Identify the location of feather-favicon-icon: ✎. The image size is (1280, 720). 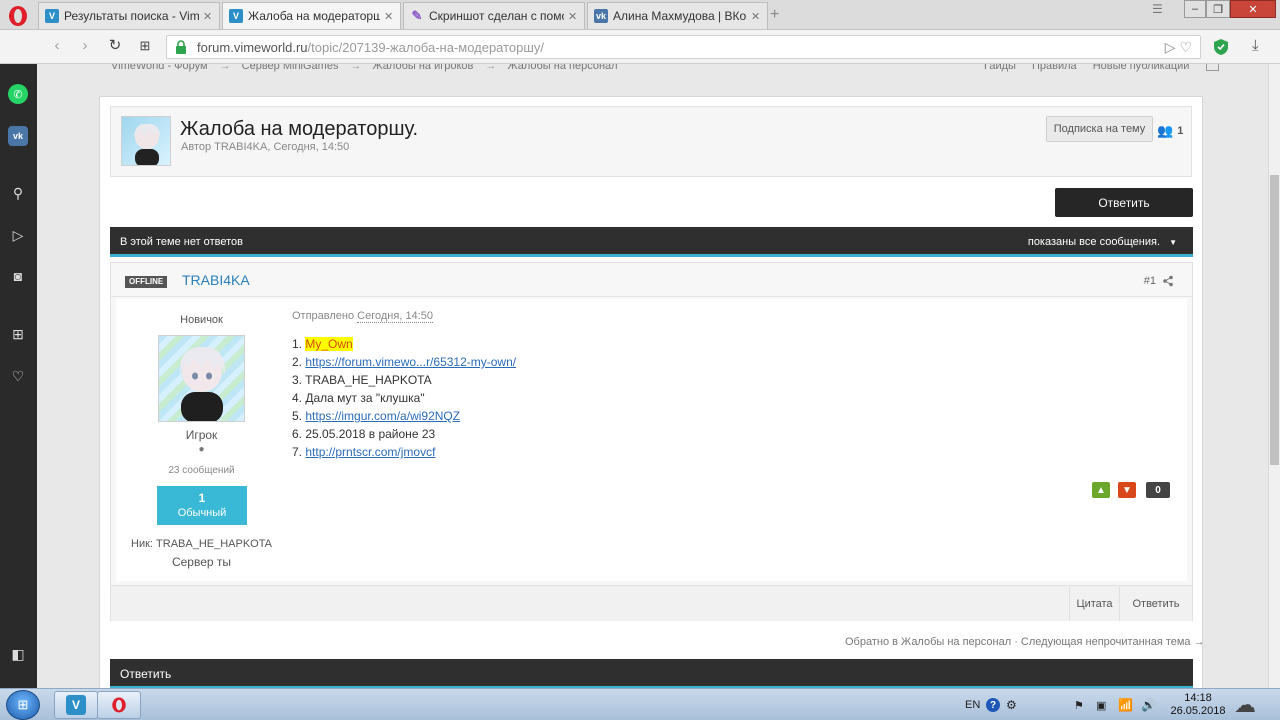
(417, 15).